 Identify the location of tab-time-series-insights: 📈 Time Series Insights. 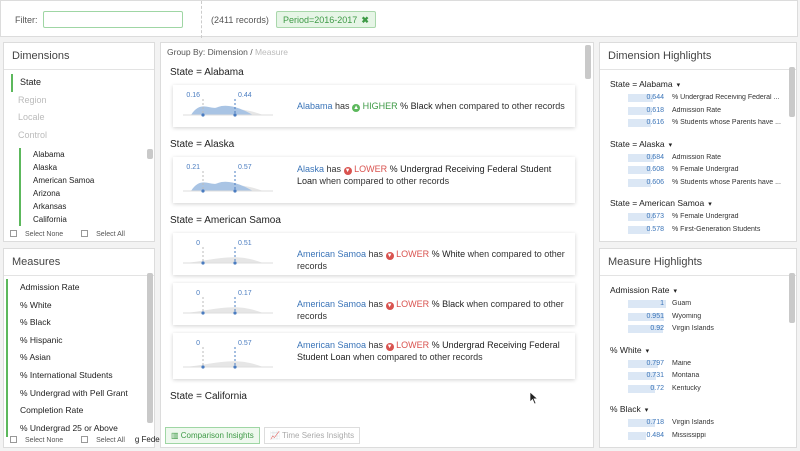
(312, 435).